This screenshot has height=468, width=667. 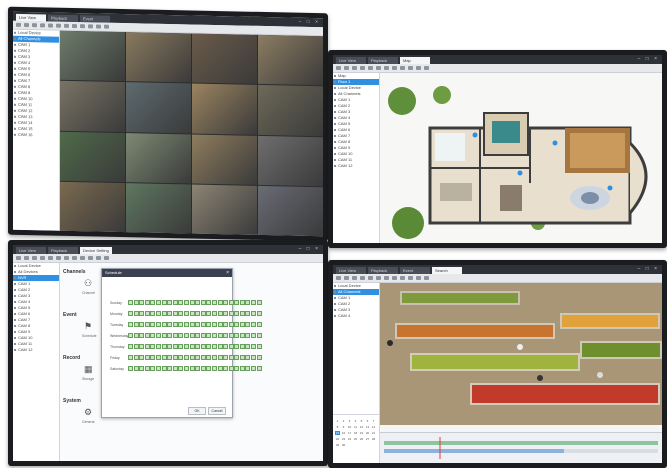 I want to click on calendar-day: 30, so click(x=343, y=445).